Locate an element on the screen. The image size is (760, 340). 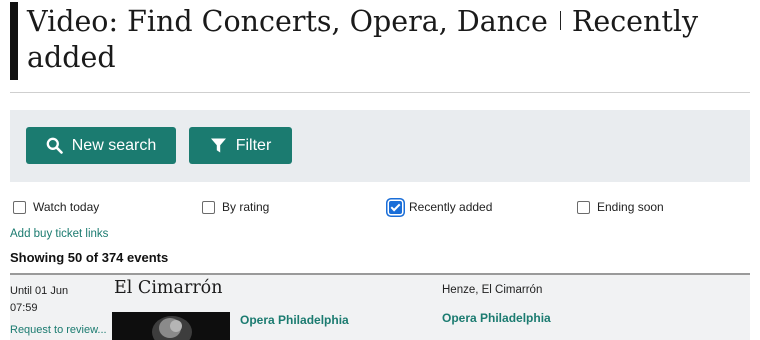
title-divider is located at coordinates (380, 92).